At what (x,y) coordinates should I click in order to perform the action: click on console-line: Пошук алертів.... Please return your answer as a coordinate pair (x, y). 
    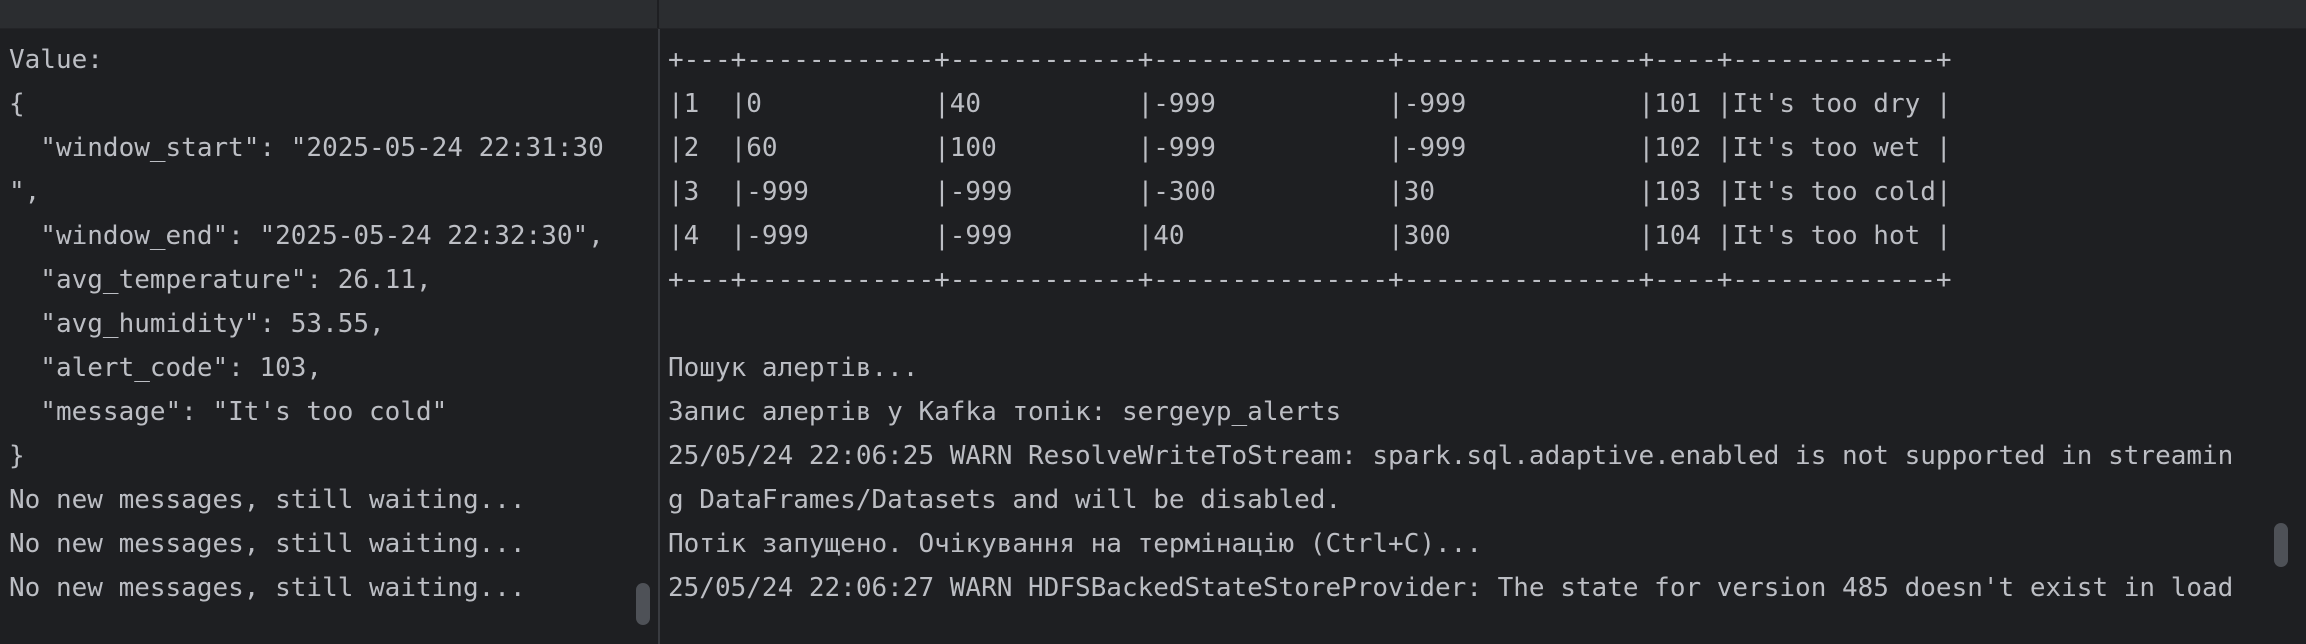
    Looking at the image, I should click on (793, 368).